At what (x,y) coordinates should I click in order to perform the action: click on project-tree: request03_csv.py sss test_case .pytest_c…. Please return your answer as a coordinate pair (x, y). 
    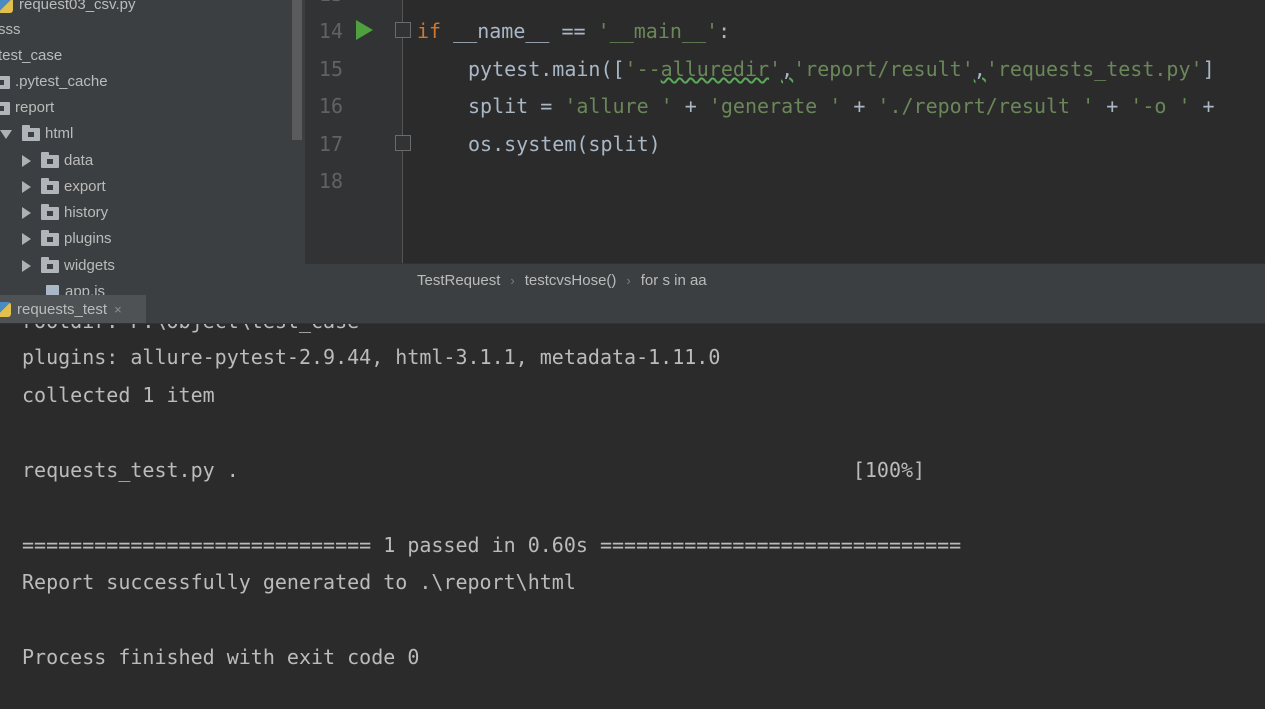
    Looking at the image, I should click on (152, 147).